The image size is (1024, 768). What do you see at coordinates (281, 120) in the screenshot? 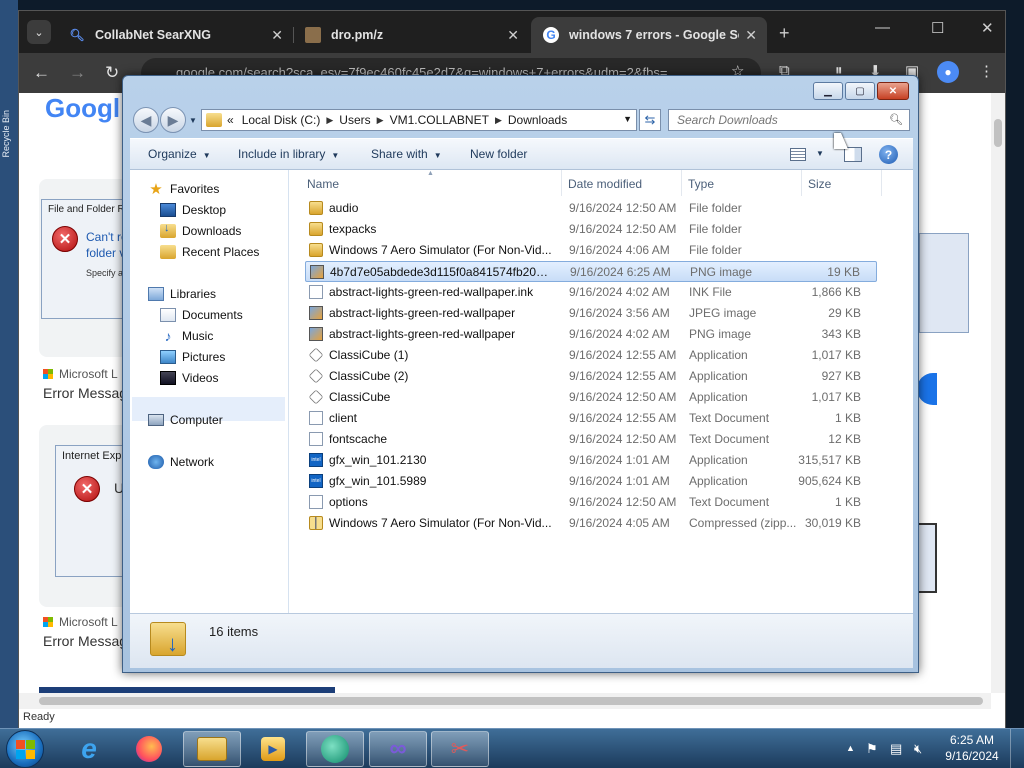
I see `breadcrumb-local-disk: Local Disk (C:)` at bounding box center [281, 120].